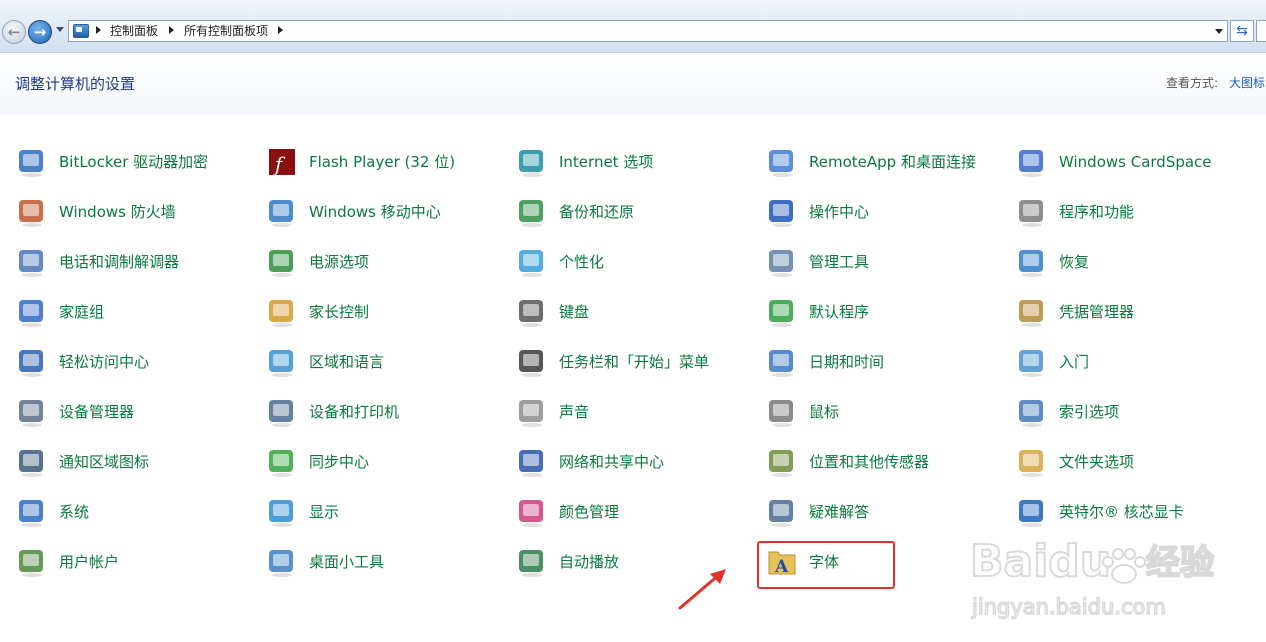 This screenshot has width=1266, height=642. I want to click on address-history-dropdown, so click(1219, 31).